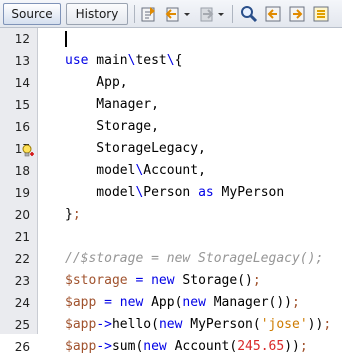 The image size is (342, 358). Describe the element at coordinates (273, 14) in the screenshot. I see `find-previous-icon` at that location.